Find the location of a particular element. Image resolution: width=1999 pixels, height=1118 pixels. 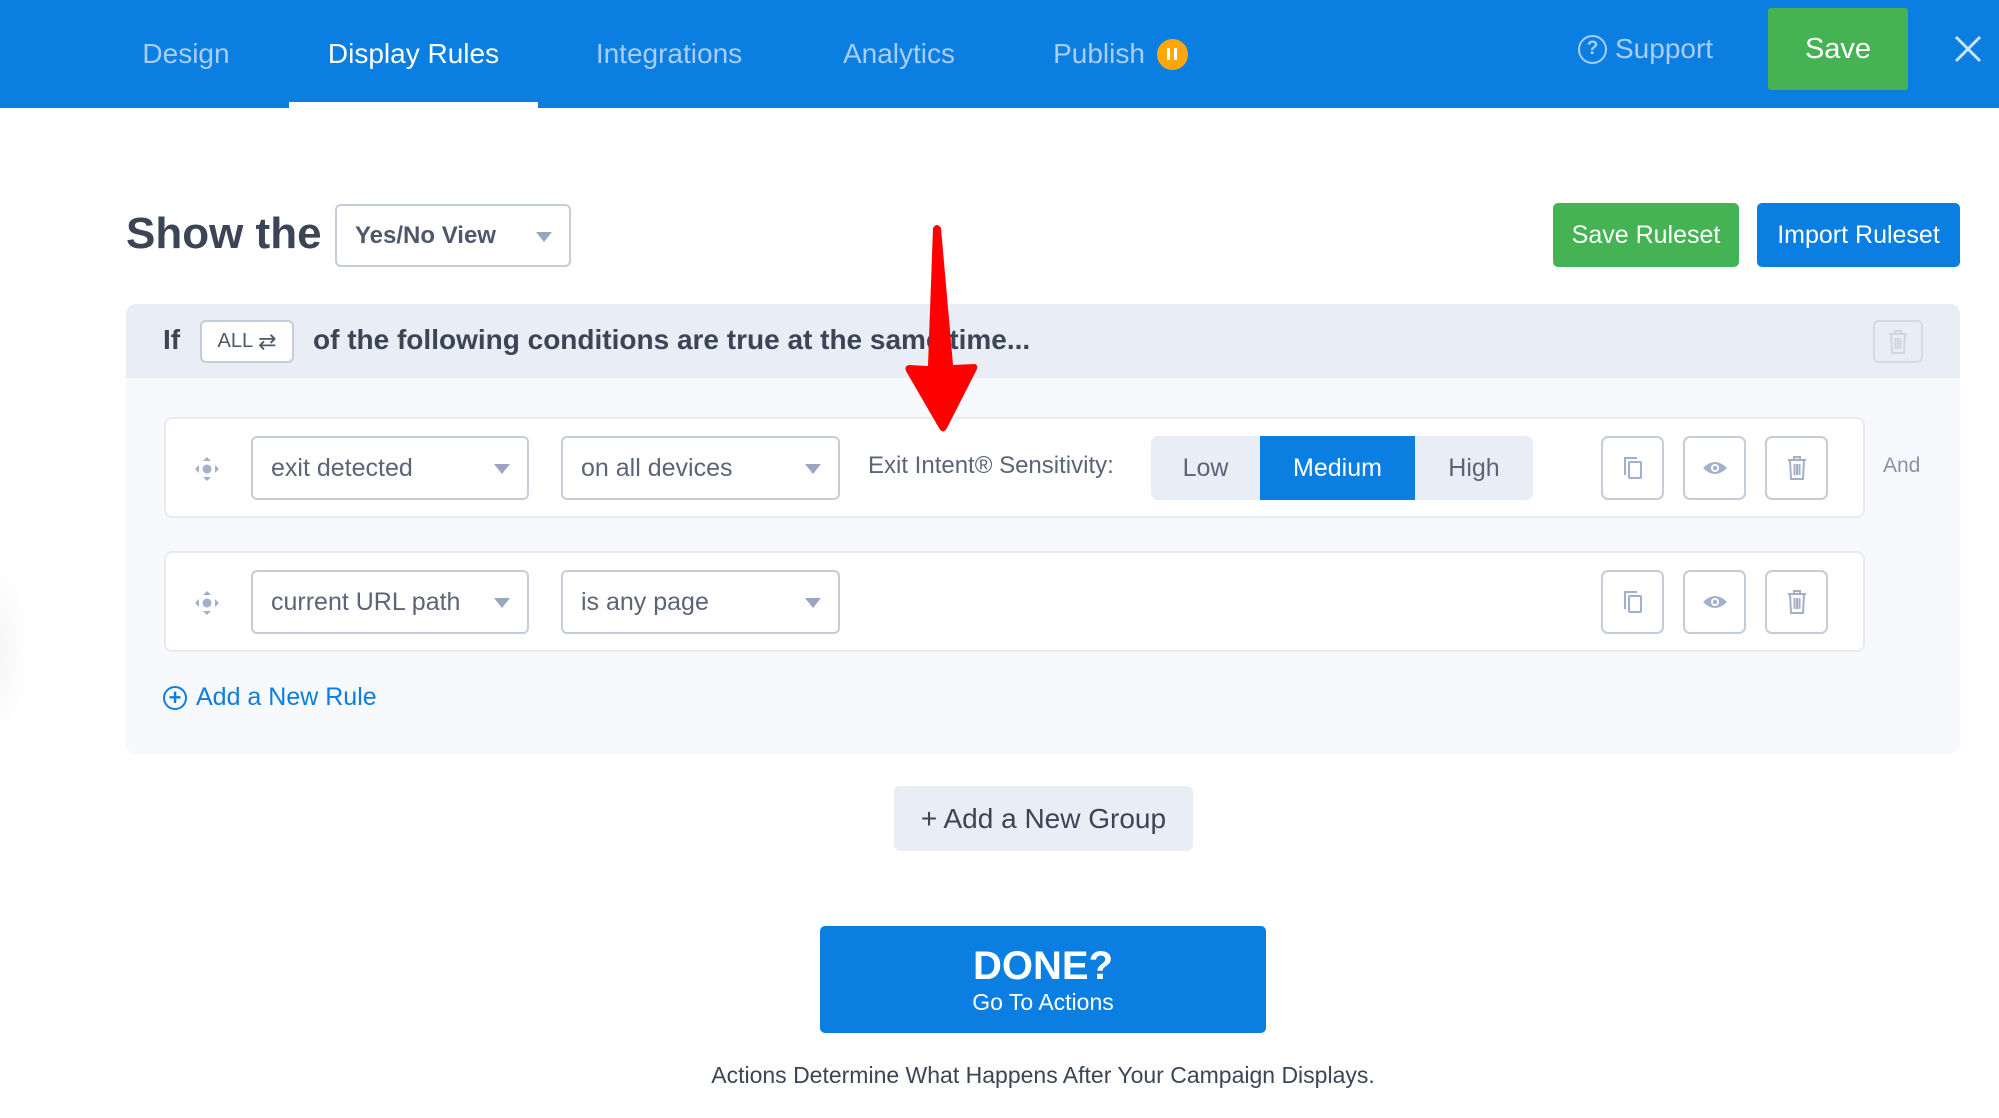

match-type-toggle: ALL ⇄ is located at coordinates (247, 341).